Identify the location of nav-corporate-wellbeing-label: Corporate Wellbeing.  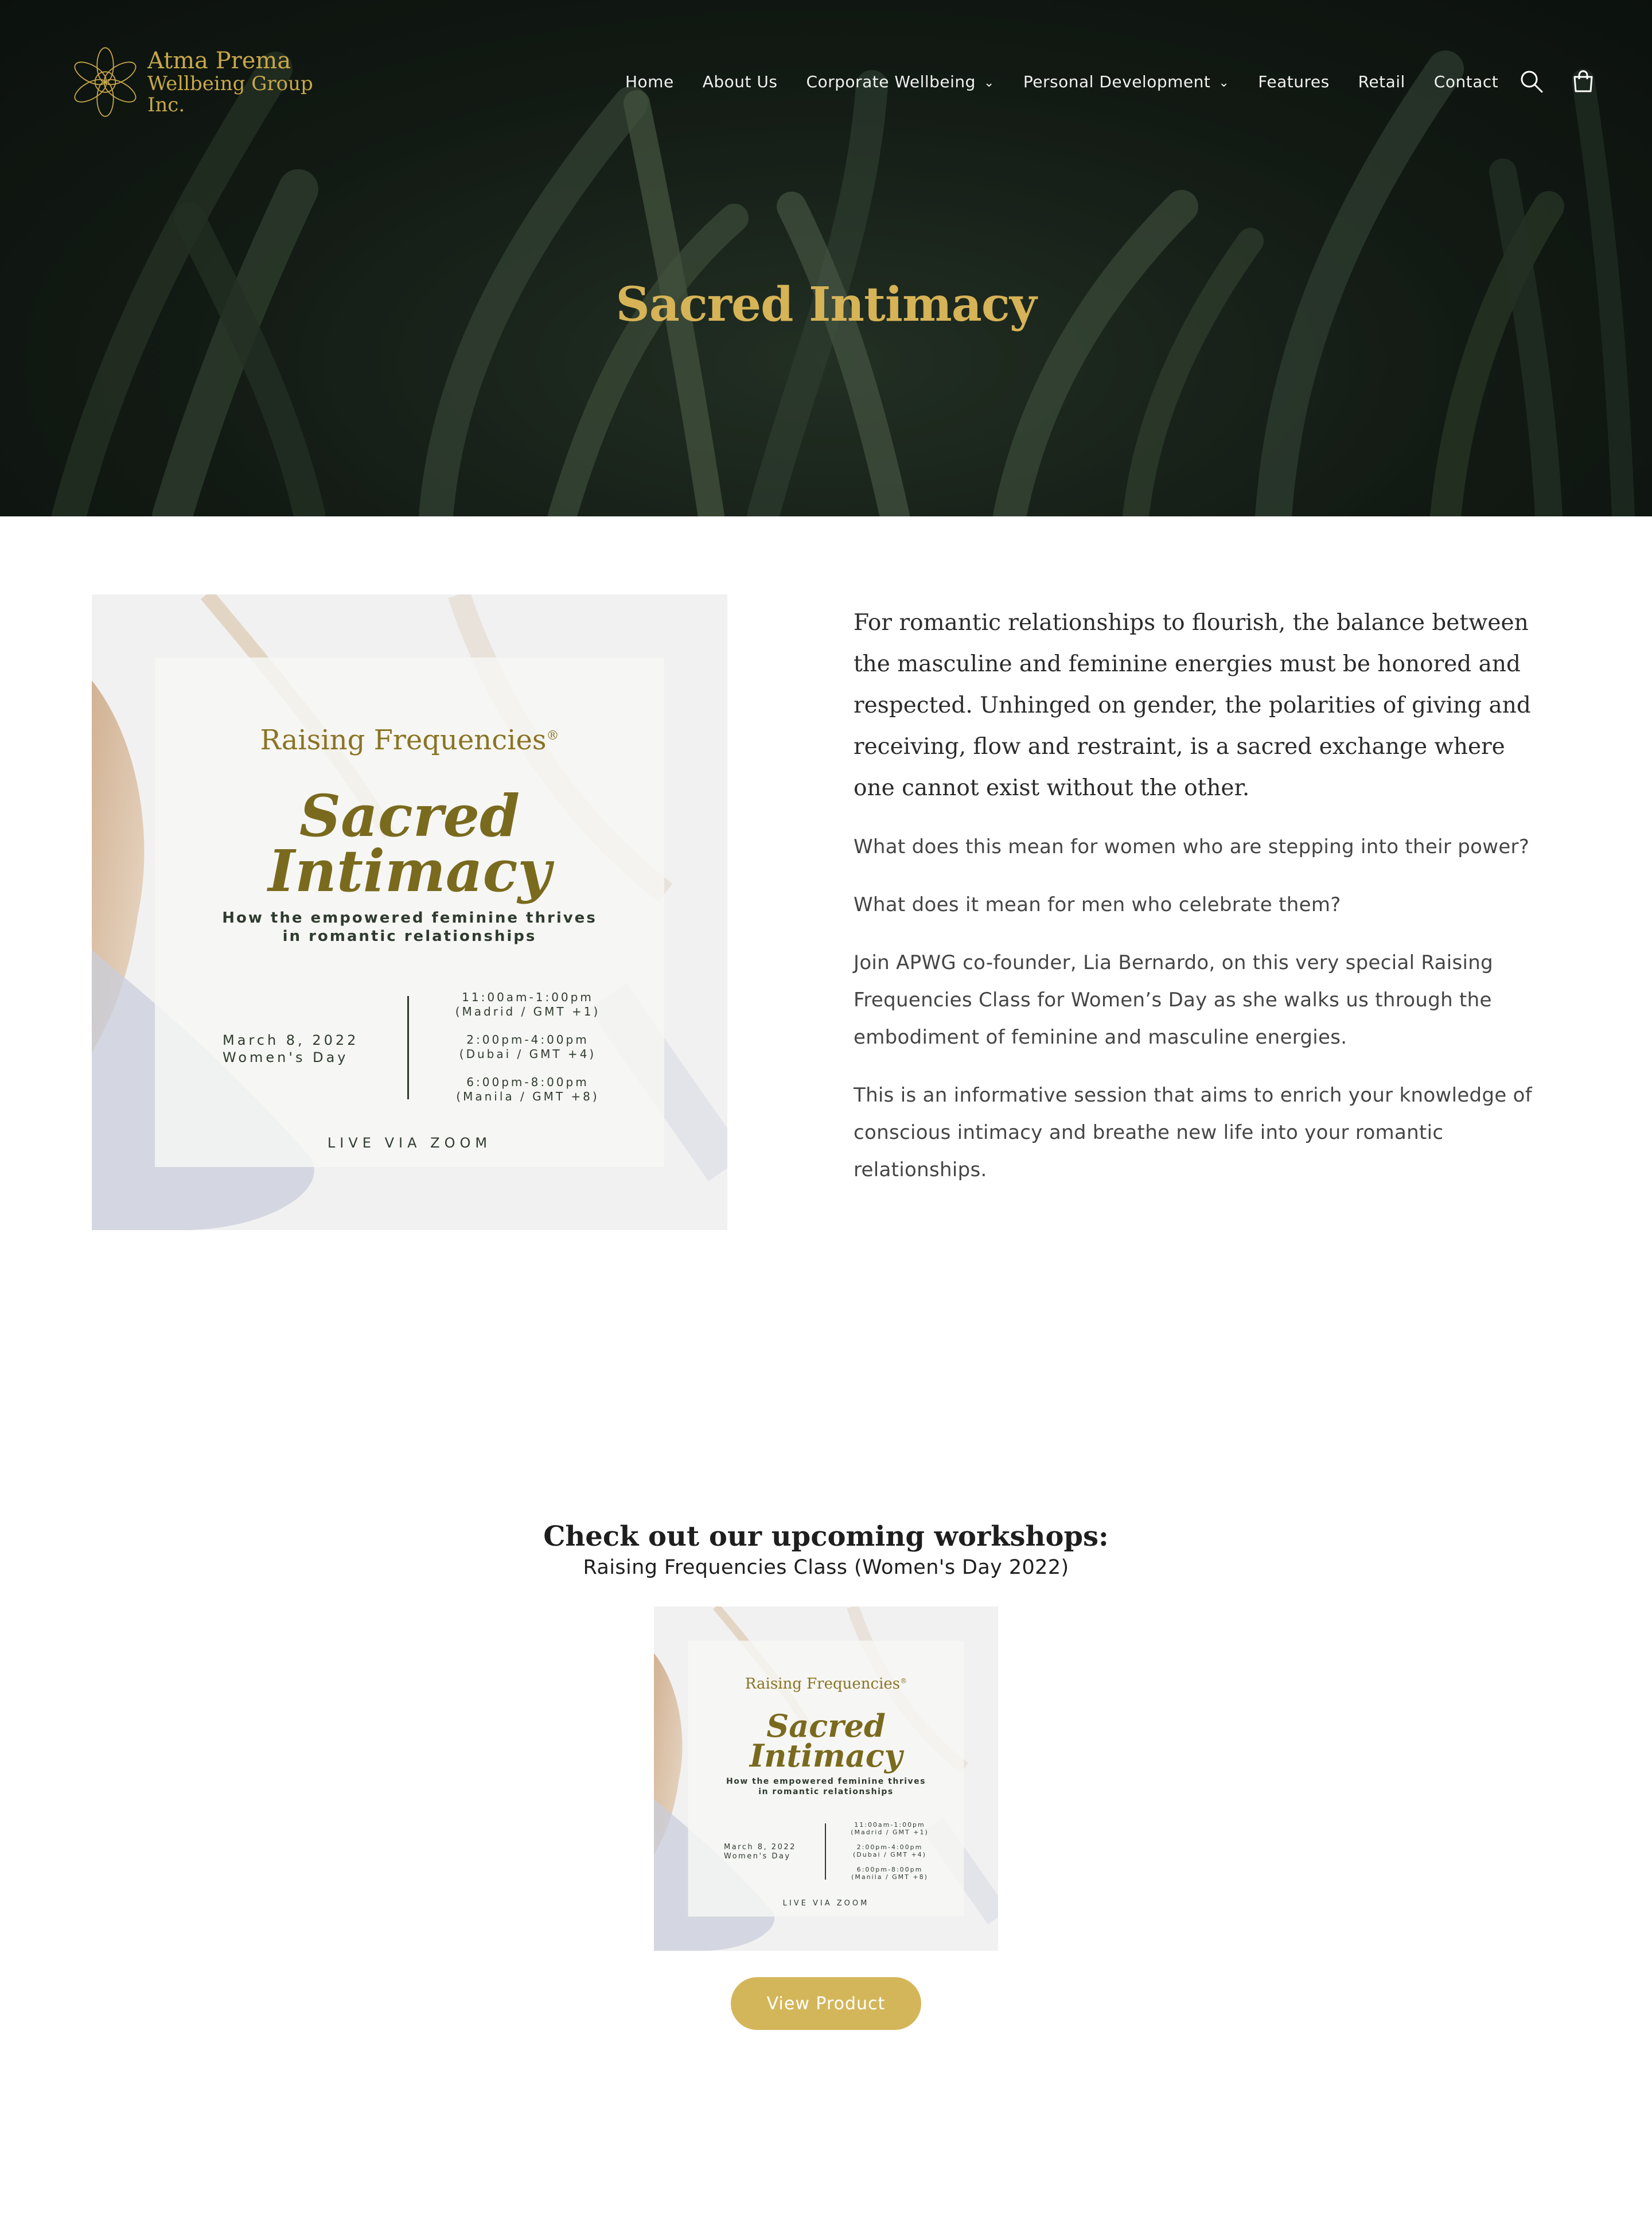
(891, 81).